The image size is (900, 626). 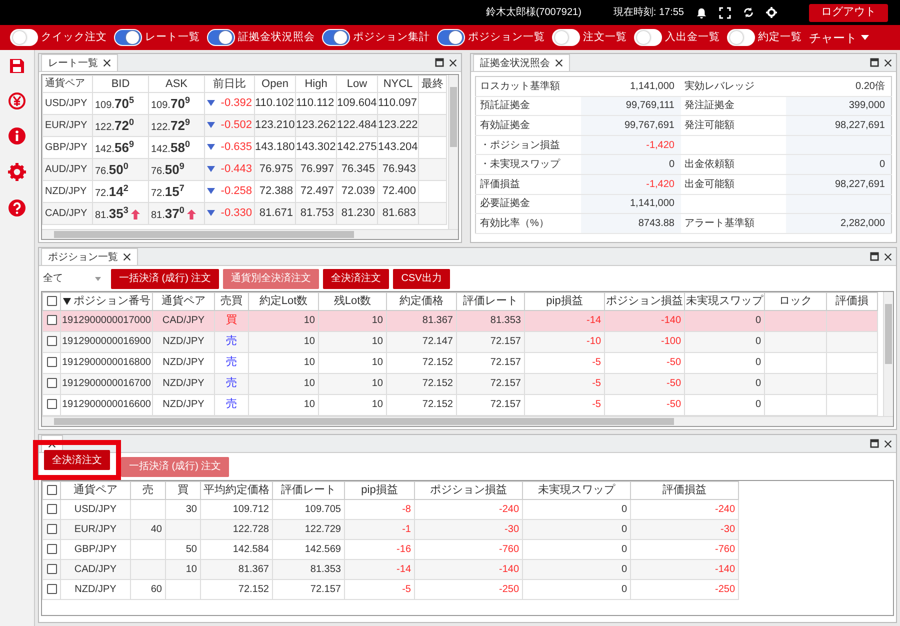 I want to click on table-cell: 109.712, so click(x=236, y=509).